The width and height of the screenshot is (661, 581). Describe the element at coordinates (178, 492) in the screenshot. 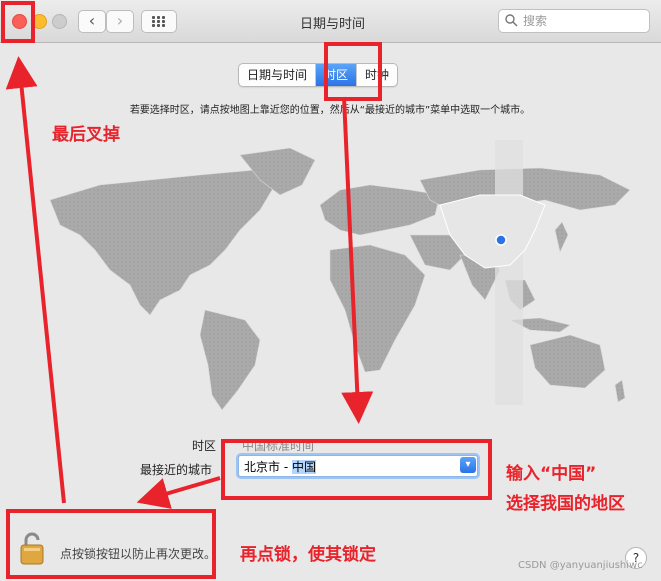

I see `arrow-combo-to-lock` at that location.